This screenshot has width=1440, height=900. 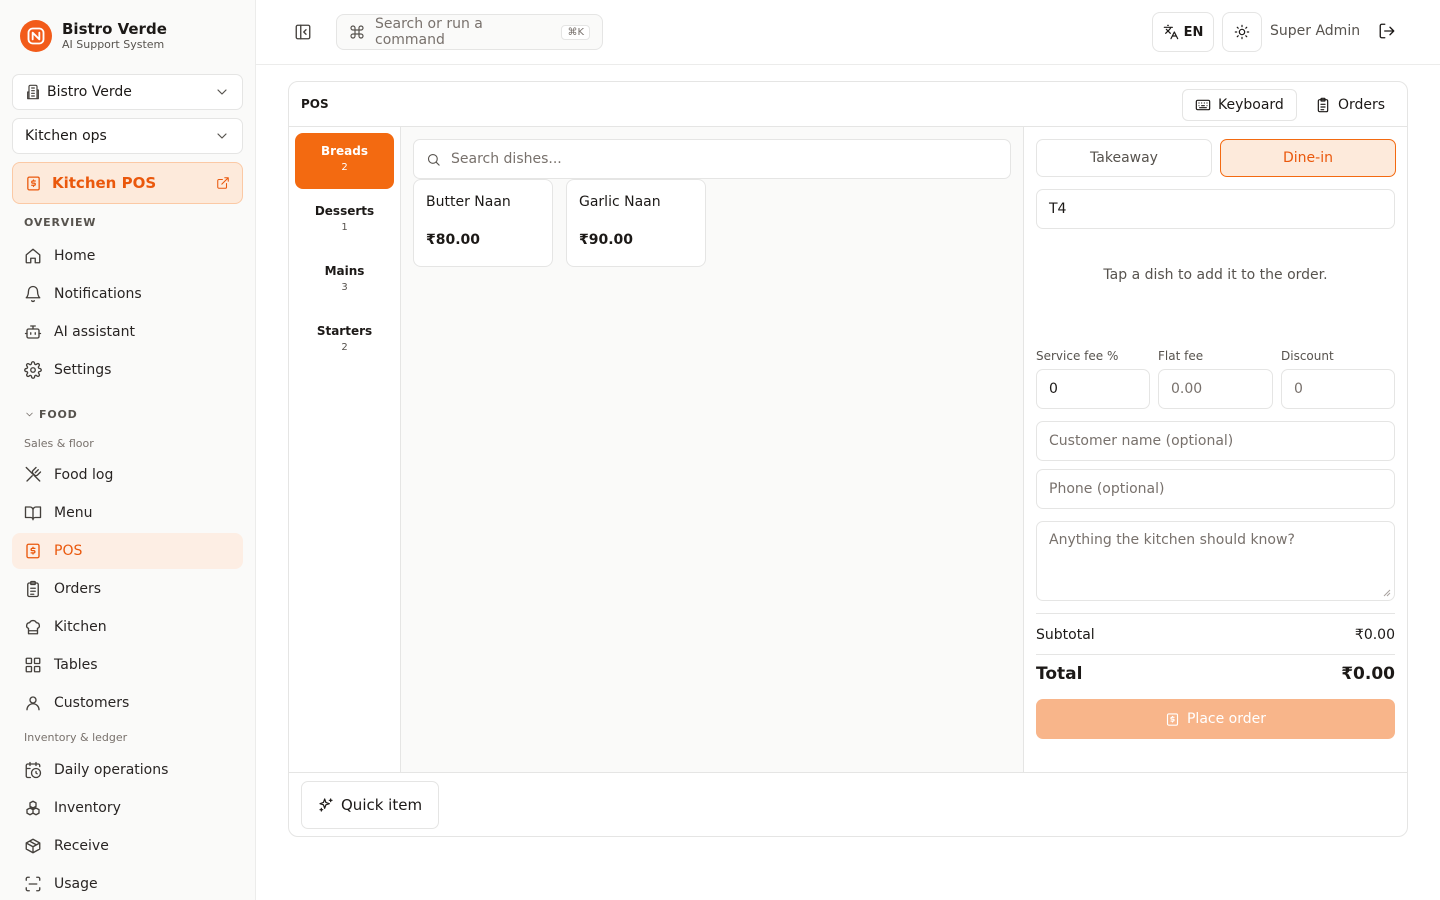 I want to click on sidebar-item-home: Home, so click(x=127, y=256).